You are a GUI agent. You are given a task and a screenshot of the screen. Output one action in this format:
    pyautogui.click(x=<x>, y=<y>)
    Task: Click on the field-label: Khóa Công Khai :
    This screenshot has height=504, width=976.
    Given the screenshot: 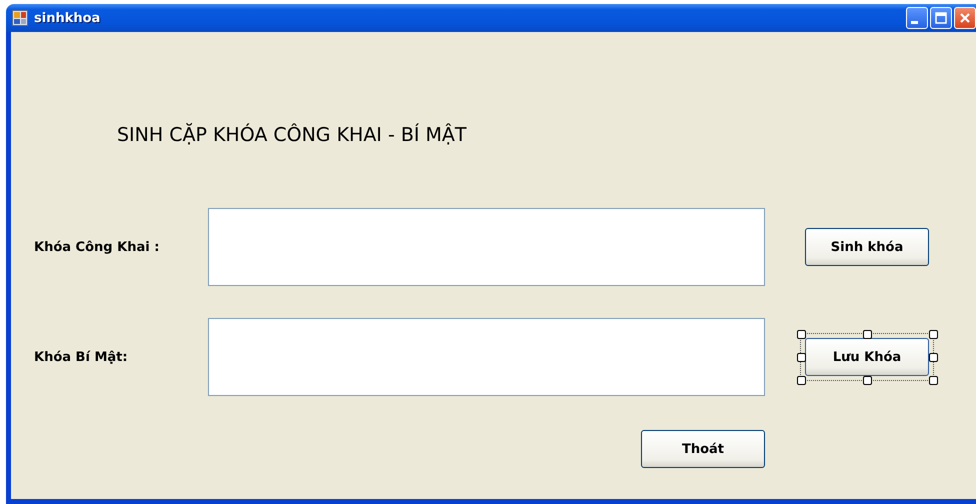 What is the action you would take?
    pyautogui.click(x=97, y=247)
    